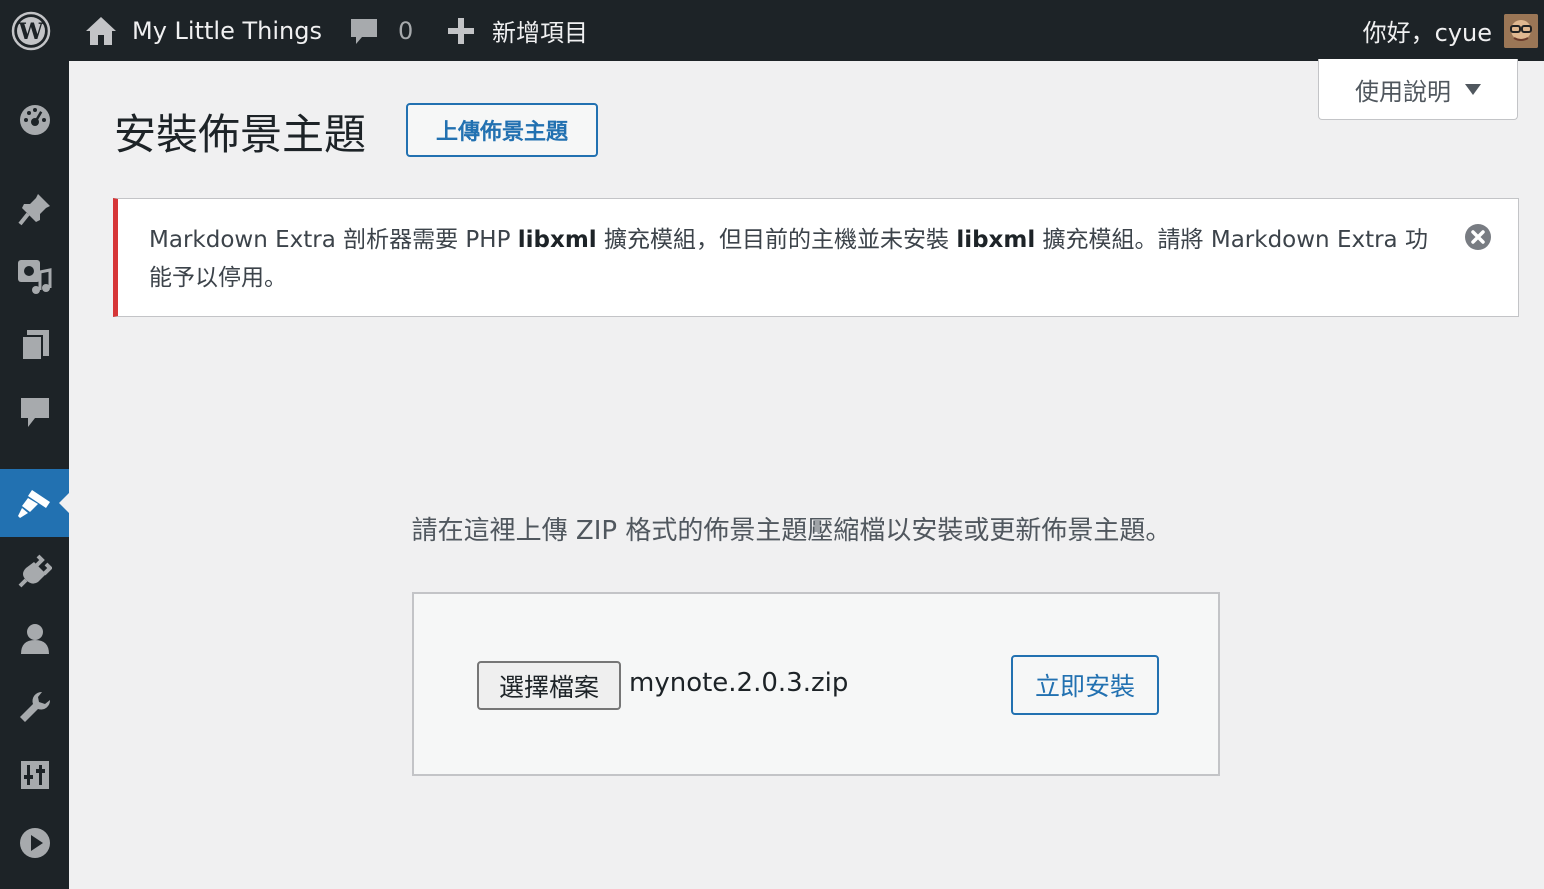  I want to click on selected-file-name: mynote.2.0.3.zip, so click(739, 683).